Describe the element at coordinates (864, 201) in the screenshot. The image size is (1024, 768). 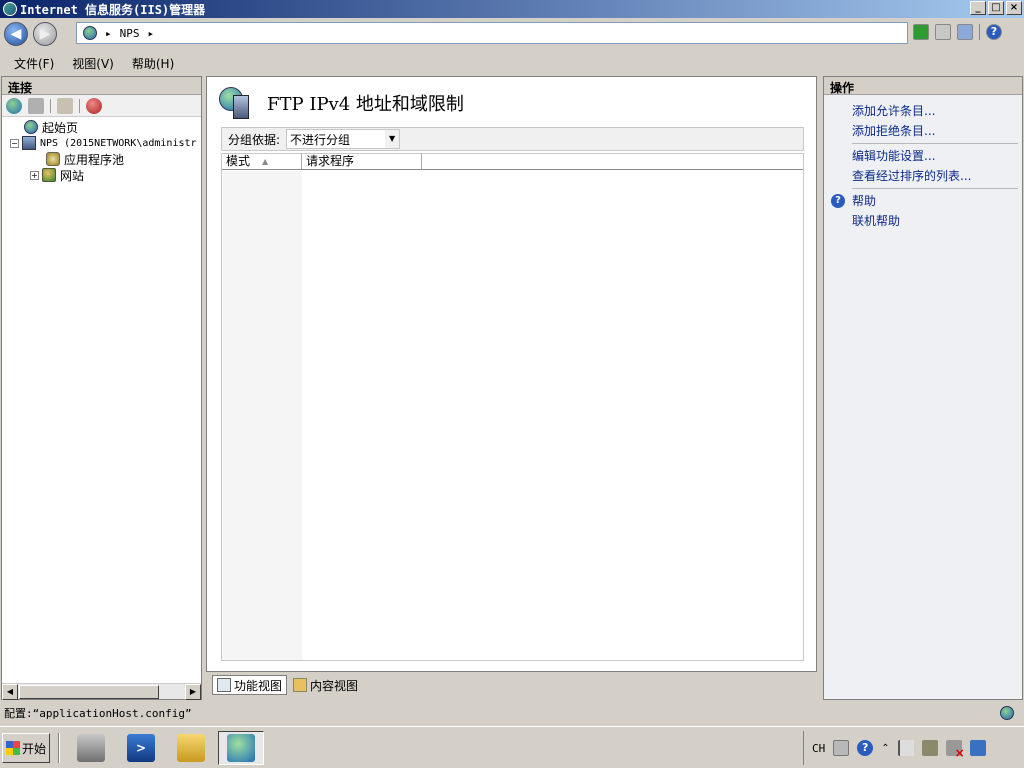
I see `action-label: 帮助` at that location.